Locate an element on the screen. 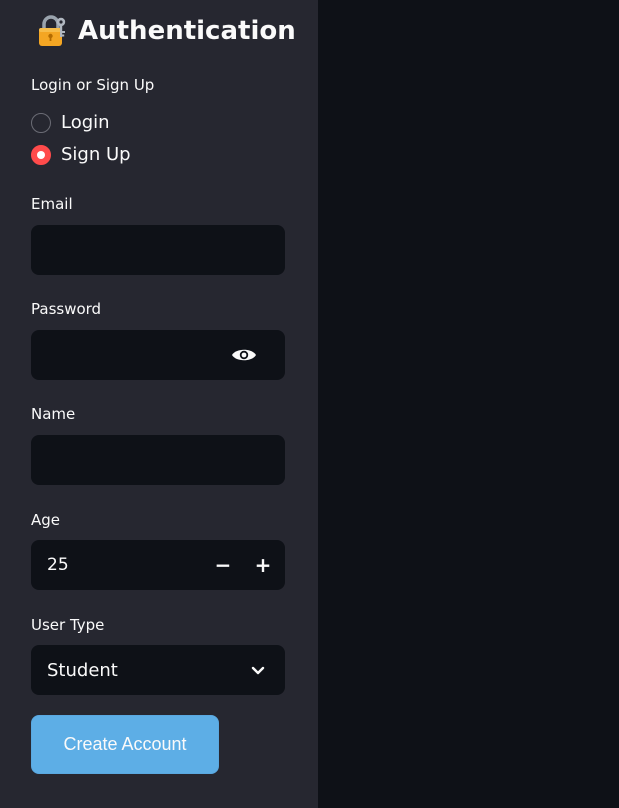  increment-button: + is located at coordinates (263, 565).